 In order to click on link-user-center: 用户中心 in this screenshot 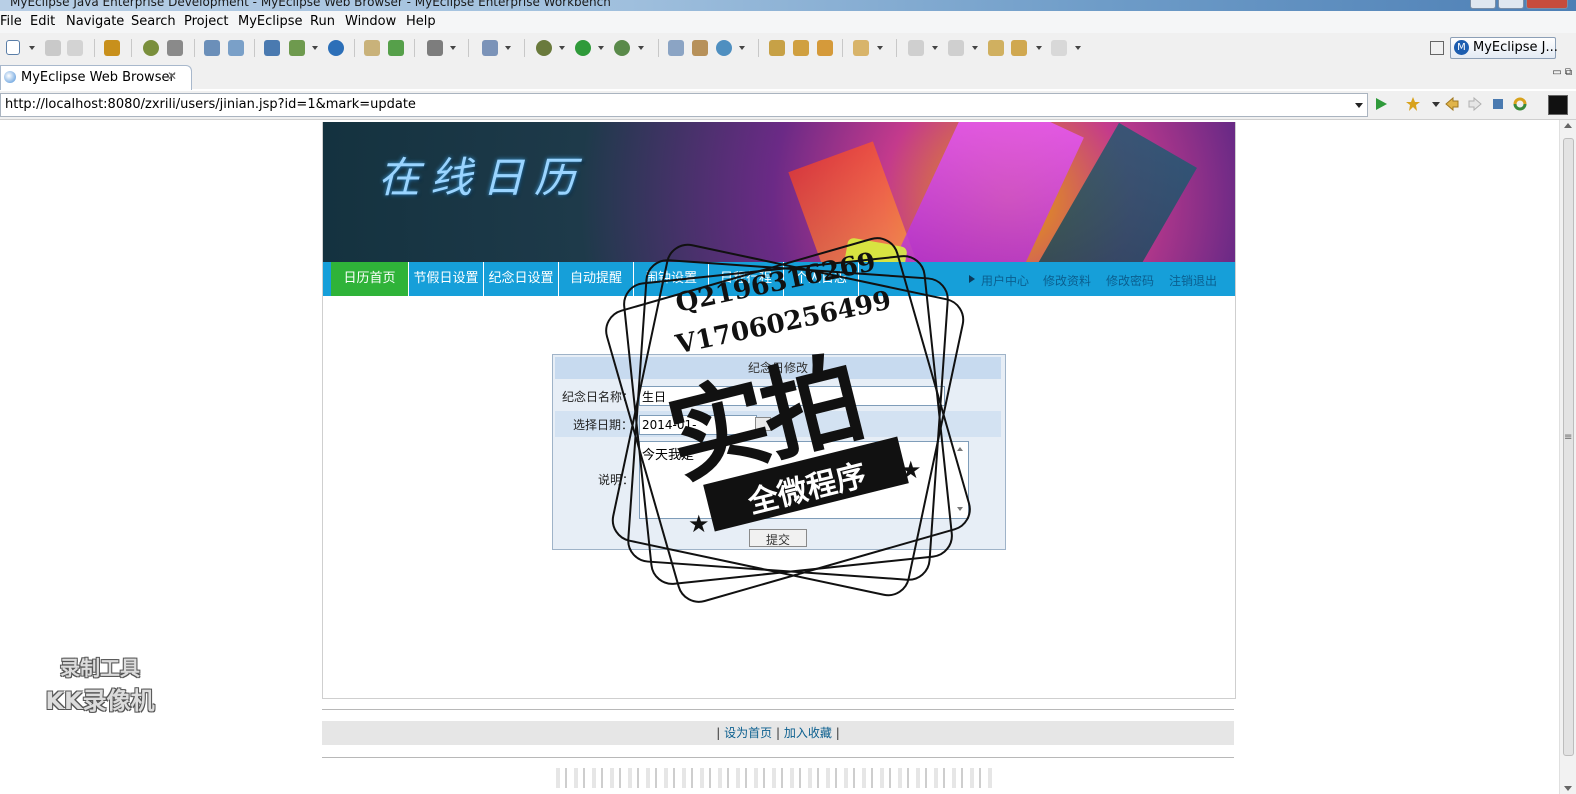, I will do `click(1005, 280)`.